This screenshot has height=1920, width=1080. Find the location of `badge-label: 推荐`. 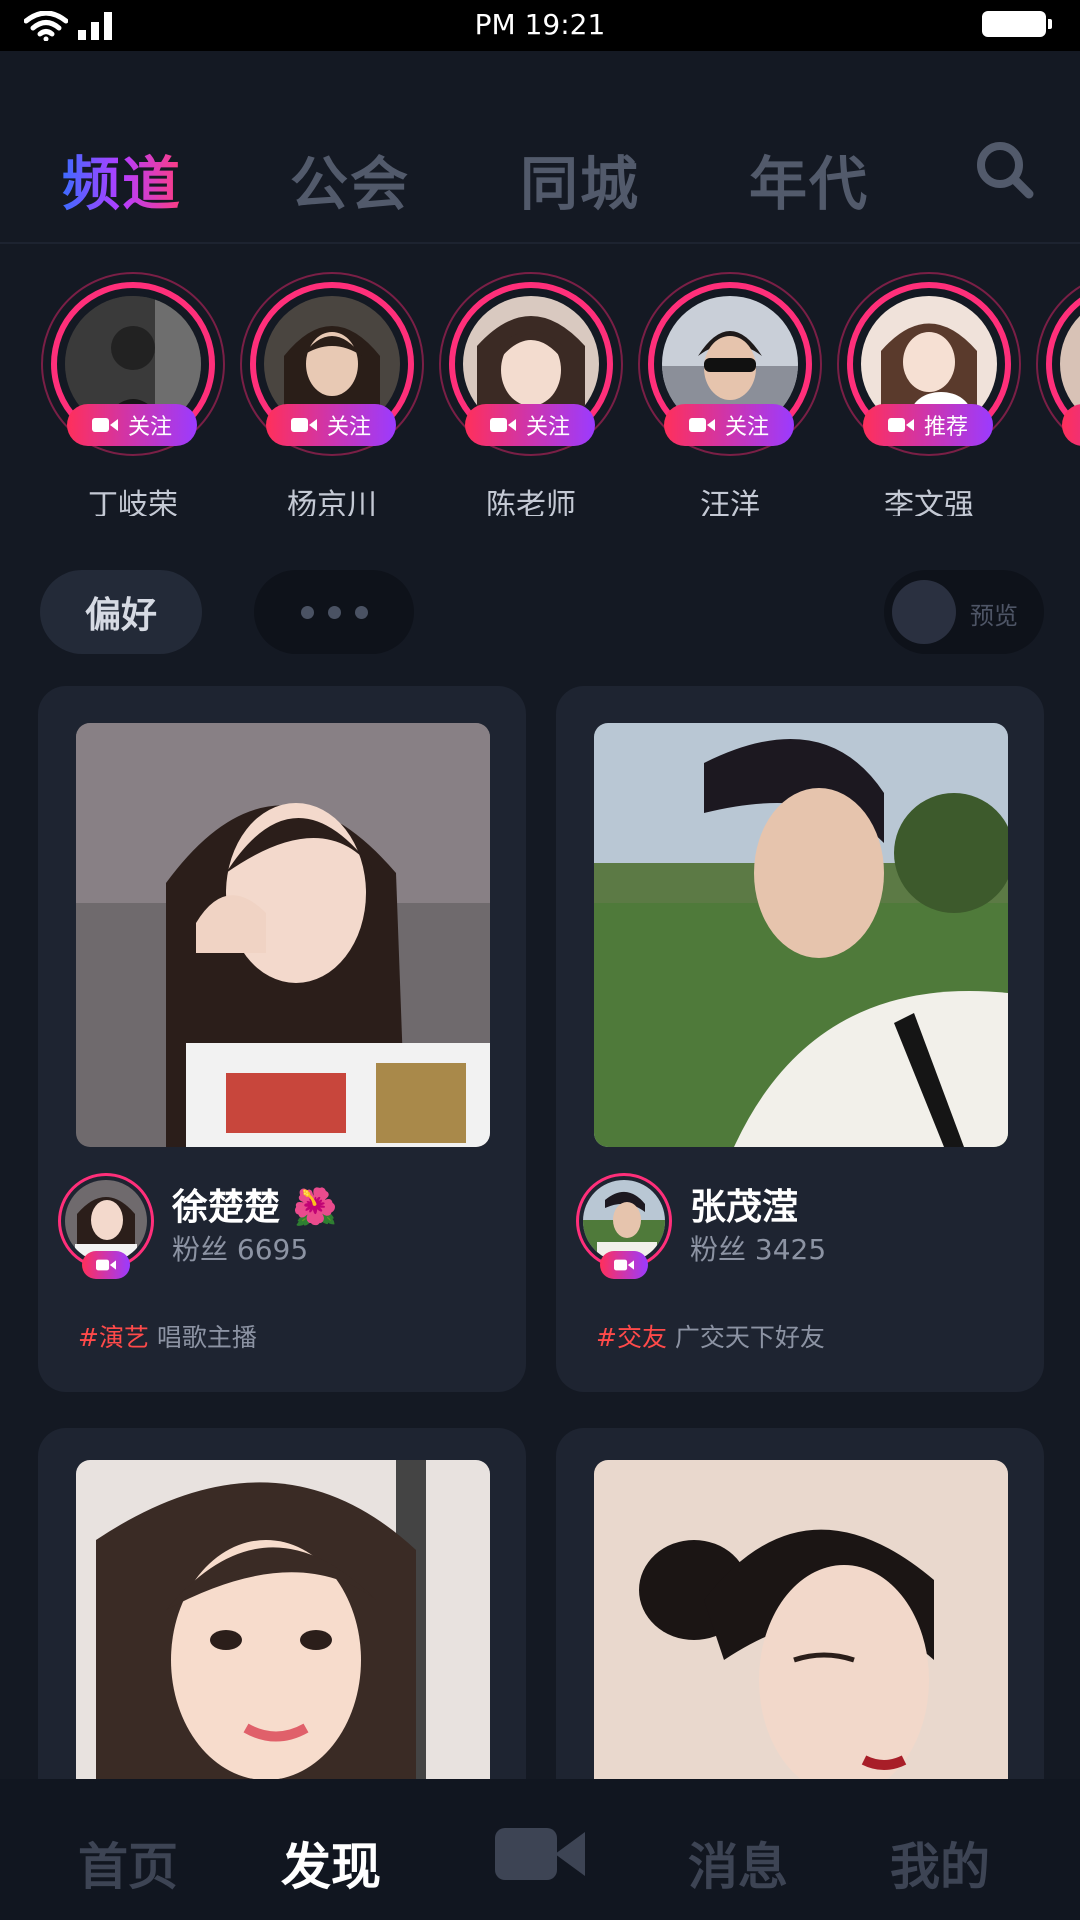

badge-label: 推荐 is located at coordinates (945, 427).